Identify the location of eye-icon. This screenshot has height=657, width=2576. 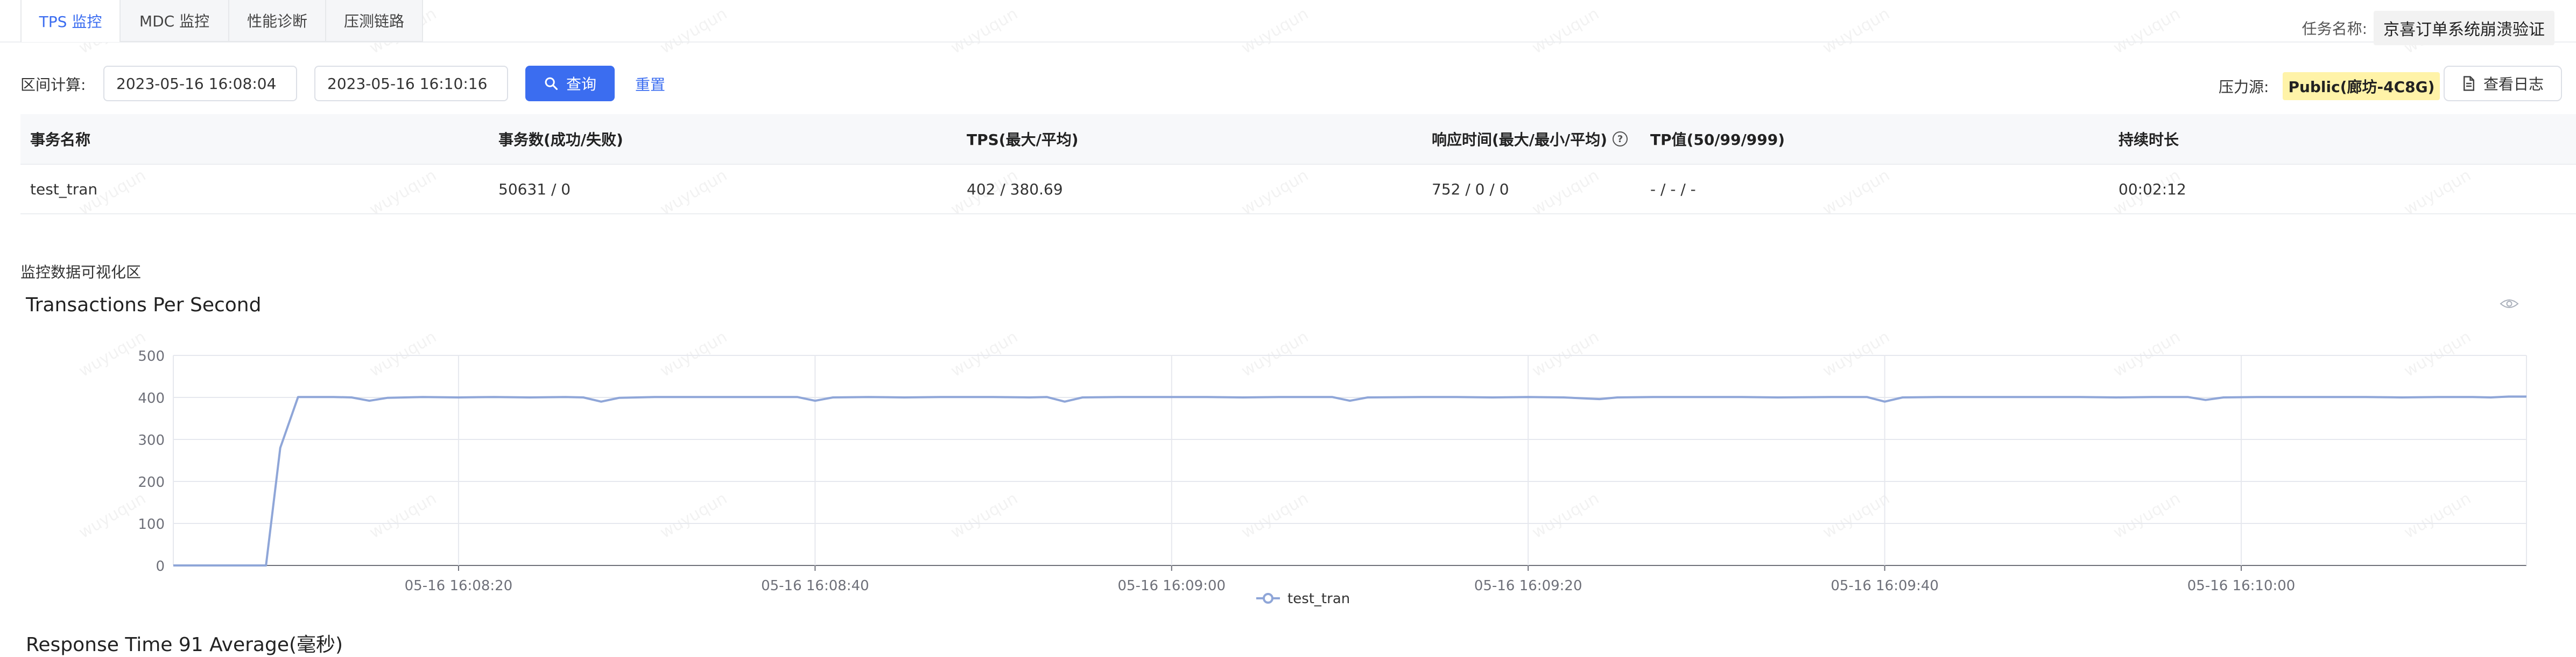
(2510, 303).